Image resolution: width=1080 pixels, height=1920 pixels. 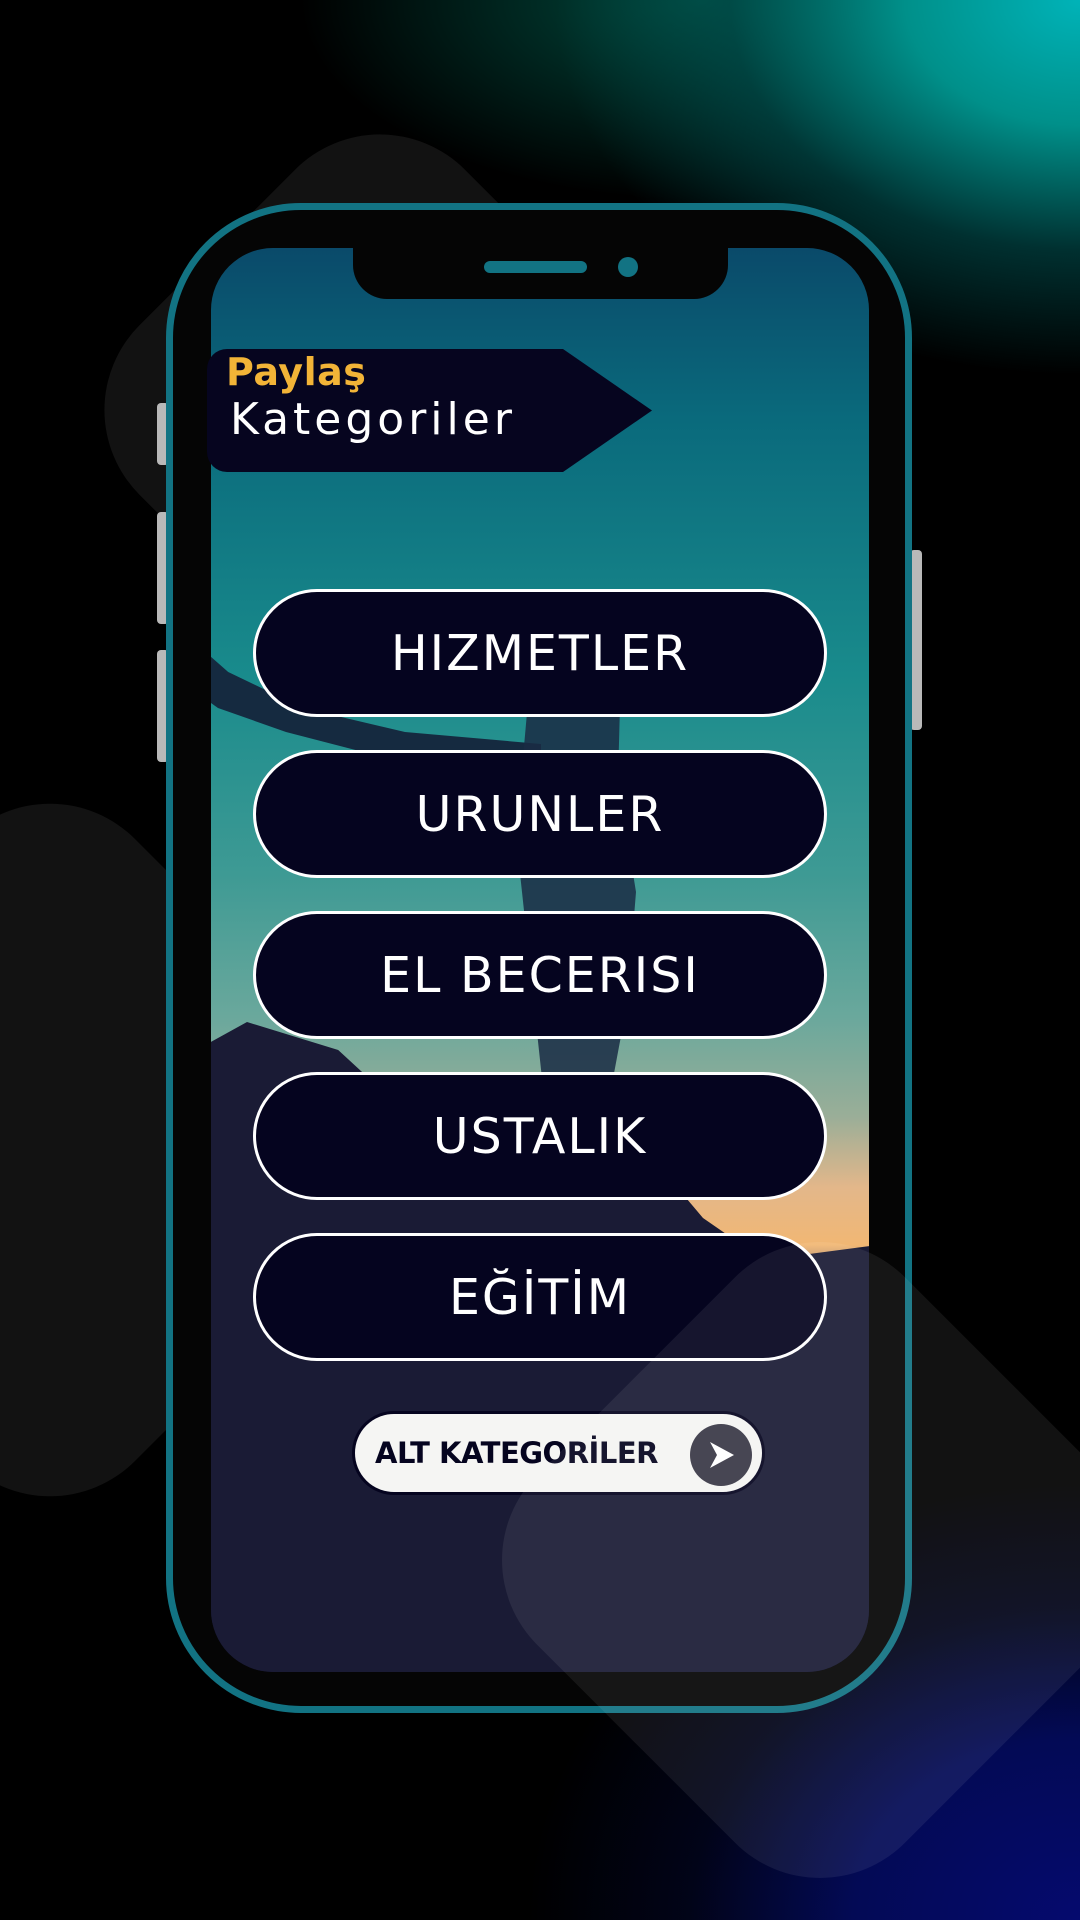 I want to click on speaker-icon, so click(x=535, y=267).